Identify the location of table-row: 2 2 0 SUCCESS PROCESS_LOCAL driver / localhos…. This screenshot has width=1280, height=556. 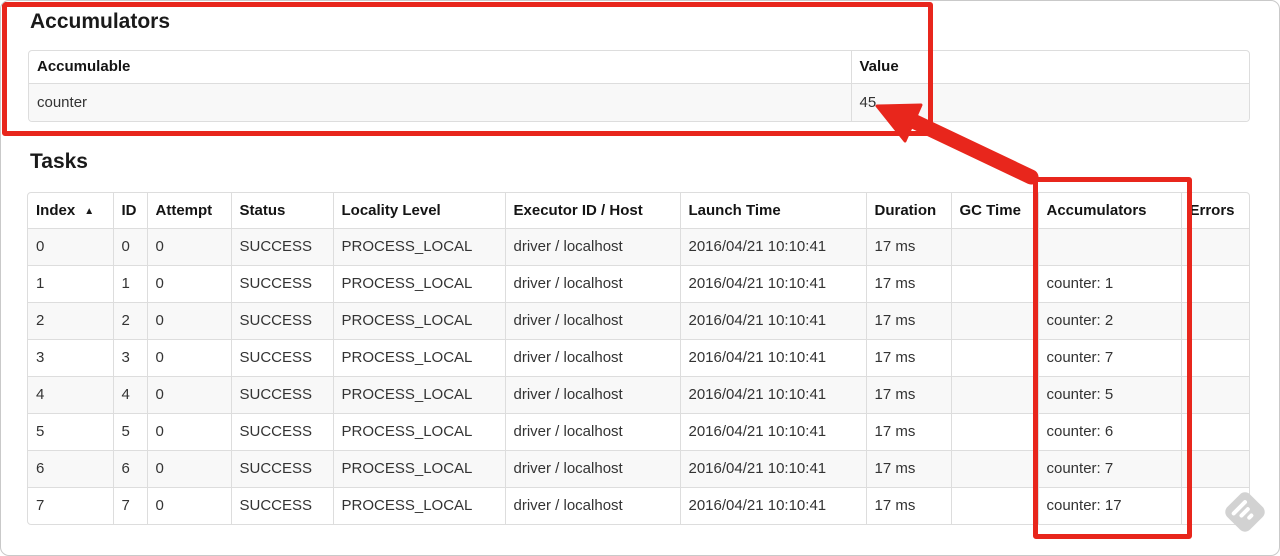
(638, 320).